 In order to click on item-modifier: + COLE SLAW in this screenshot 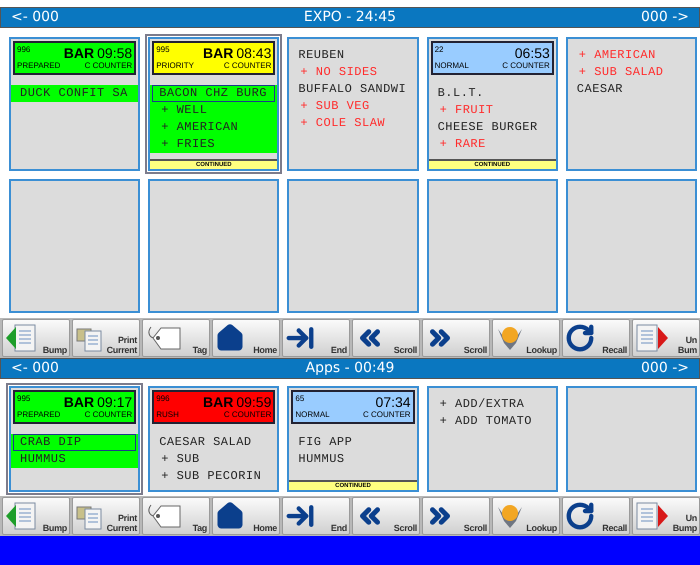, I will do `click(342, 123)`.